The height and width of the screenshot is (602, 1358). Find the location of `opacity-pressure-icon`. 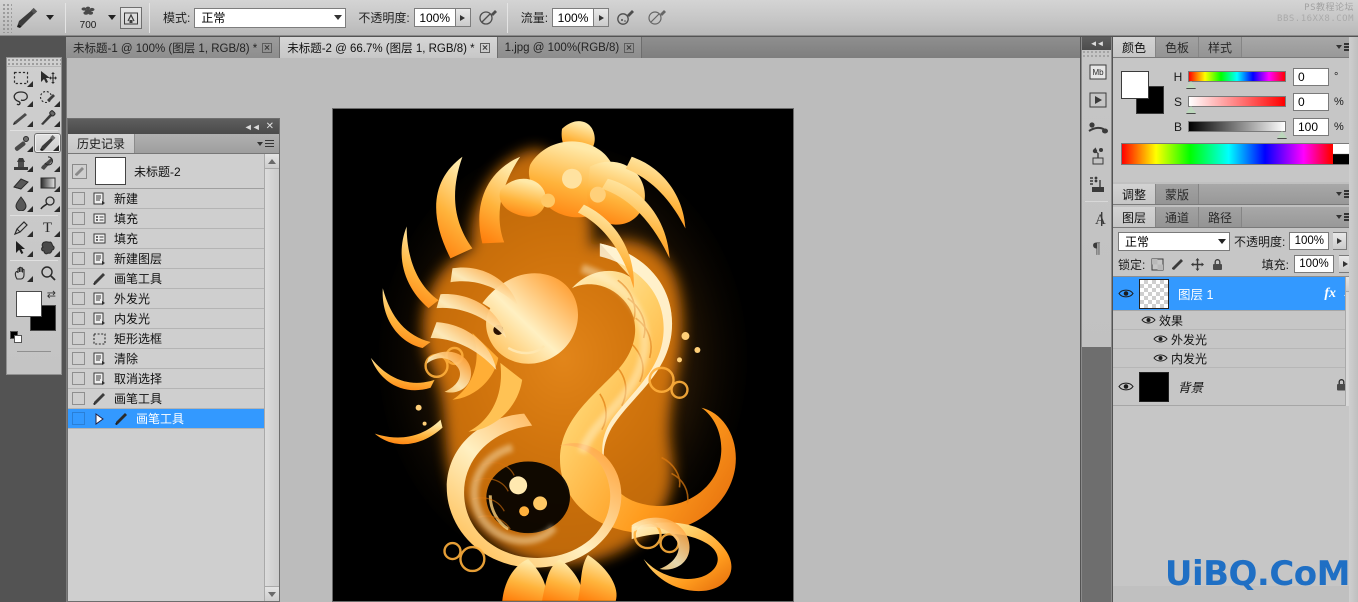

opacity-pressure-icon is located at coordinates (489, 18).